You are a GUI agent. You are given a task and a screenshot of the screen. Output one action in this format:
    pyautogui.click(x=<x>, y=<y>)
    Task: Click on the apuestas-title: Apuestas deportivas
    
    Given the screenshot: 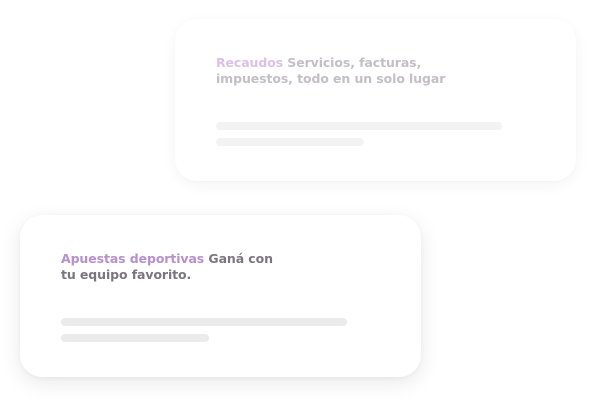 What is the action you would take?
    pyautogui.click(x=133, y=258)
    